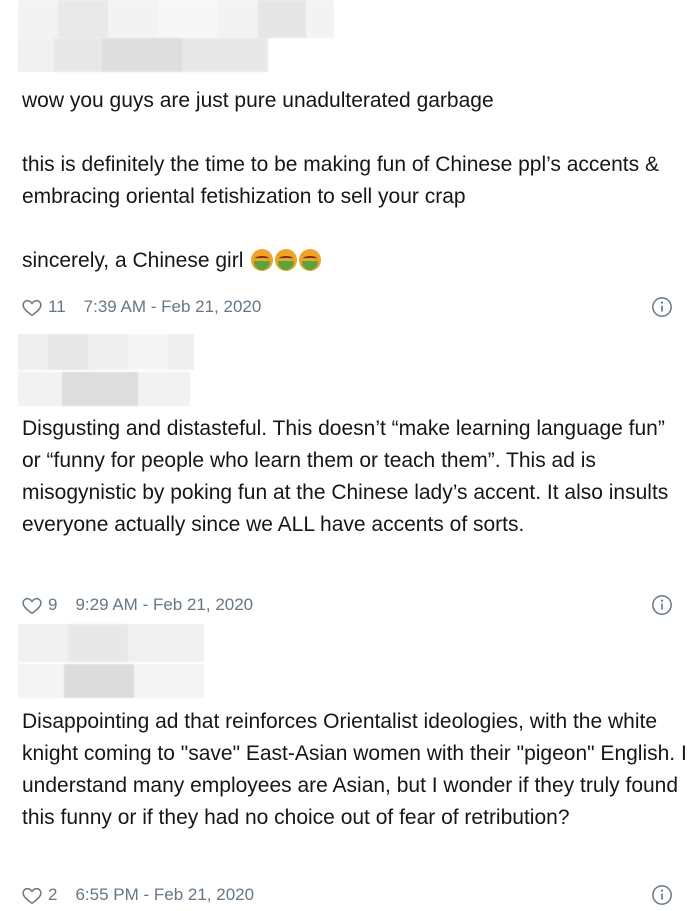 This screenshot has width=697, height=911. Describe the element at coordinates (57, 306) in the screenshot. I see `like-count: 11` at that location.